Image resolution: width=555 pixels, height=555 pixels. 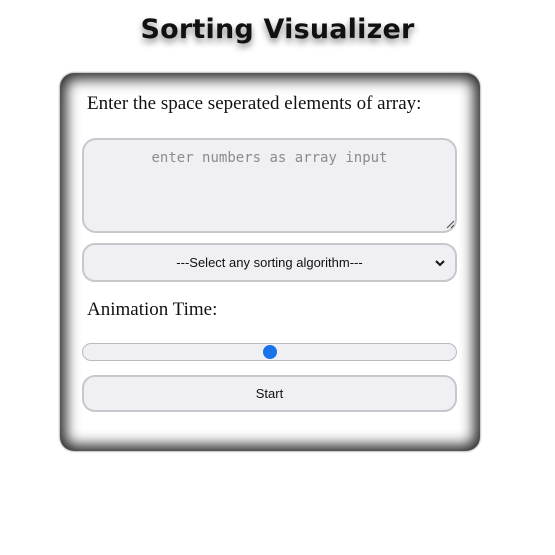 I want to click on slider-thumb, so click(x=269, y=352).